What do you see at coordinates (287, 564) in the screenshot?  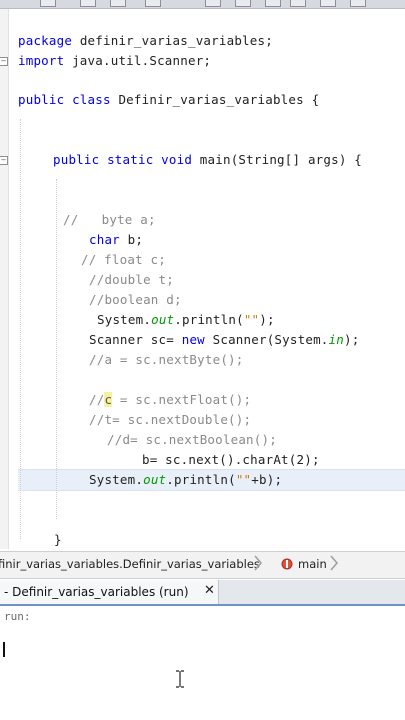 I see `method-icon` at bounding box center [287, 564].